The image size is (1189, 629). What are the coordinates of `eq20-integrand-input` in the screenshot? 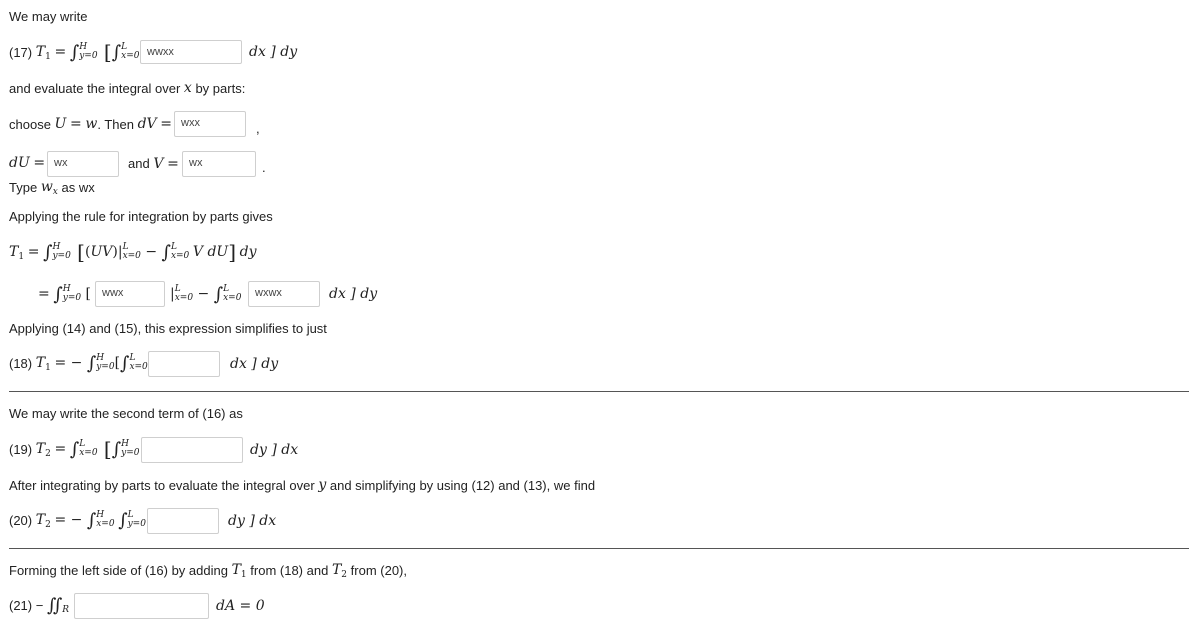 It's located at (183, 521).